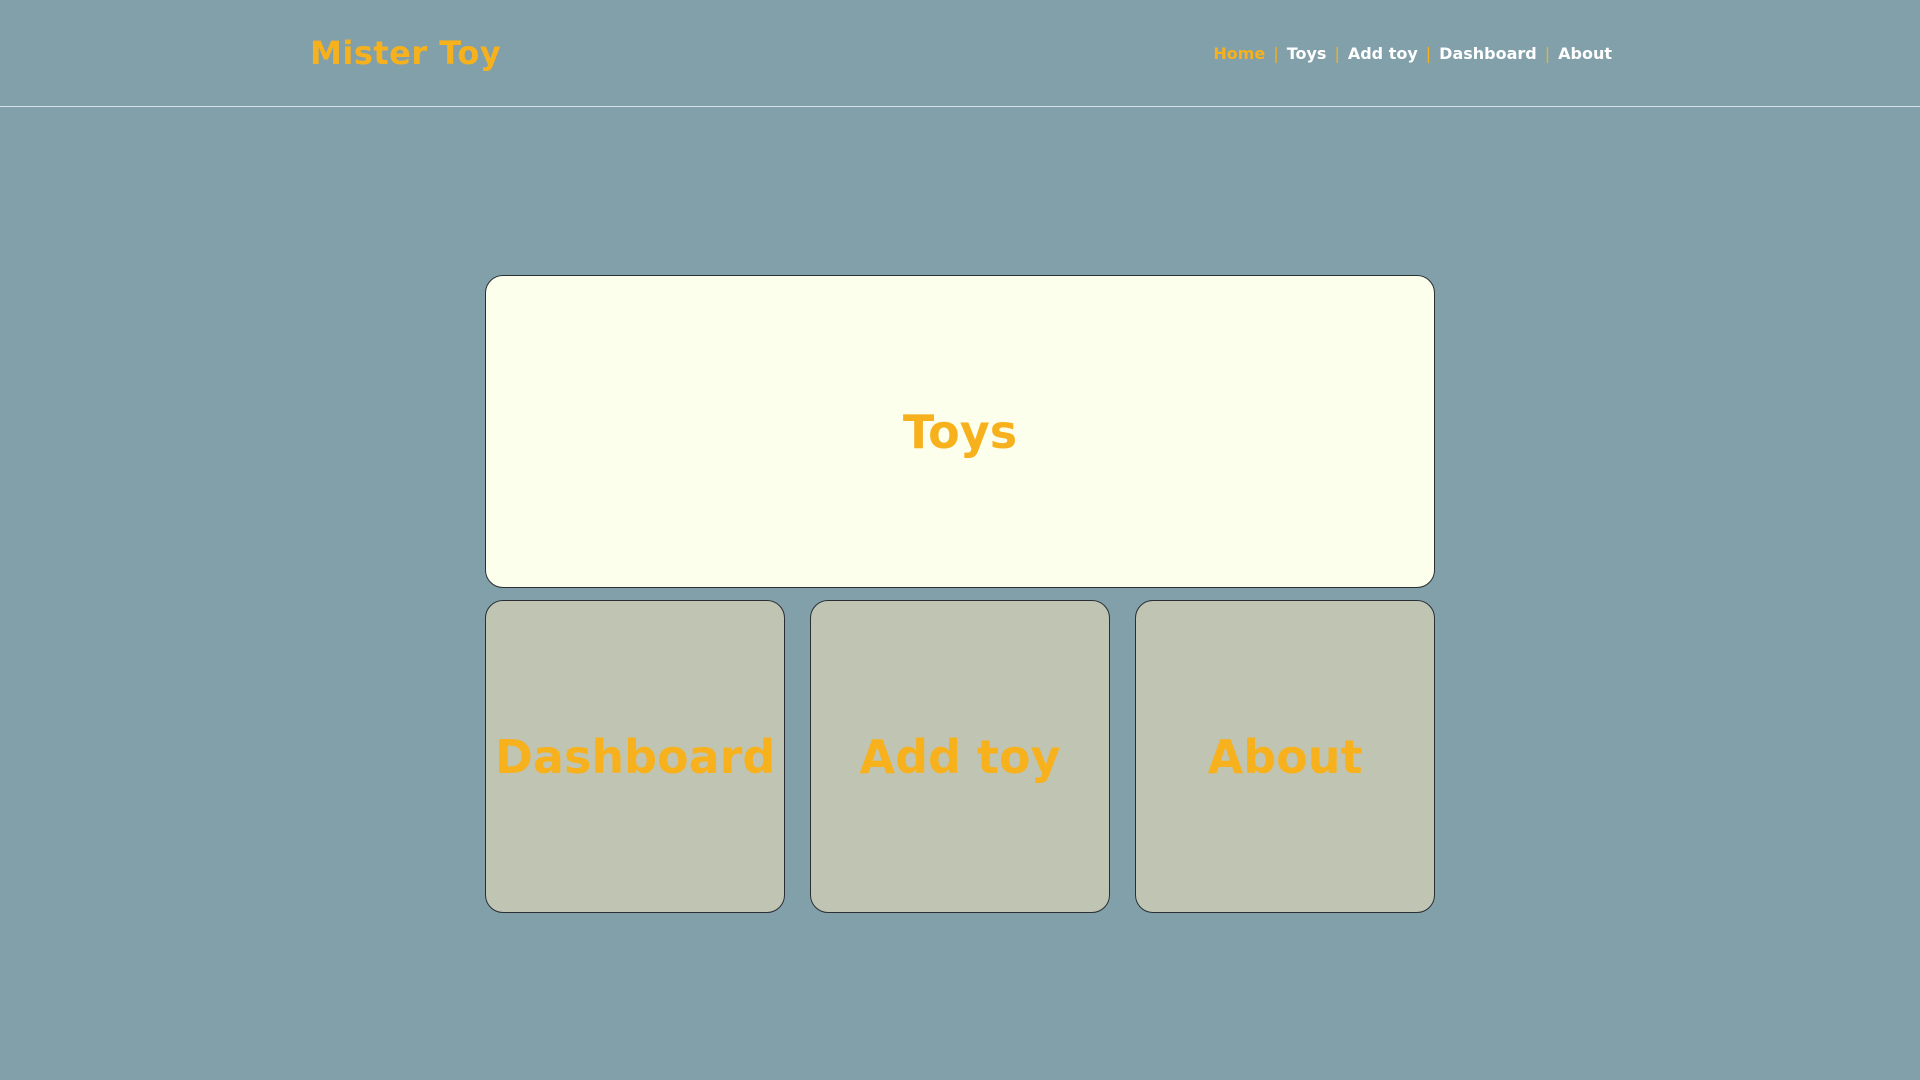  Describe the element at coordinates (1239, 53) in the screenshot. I see `nav-link-home: Home` at that location.